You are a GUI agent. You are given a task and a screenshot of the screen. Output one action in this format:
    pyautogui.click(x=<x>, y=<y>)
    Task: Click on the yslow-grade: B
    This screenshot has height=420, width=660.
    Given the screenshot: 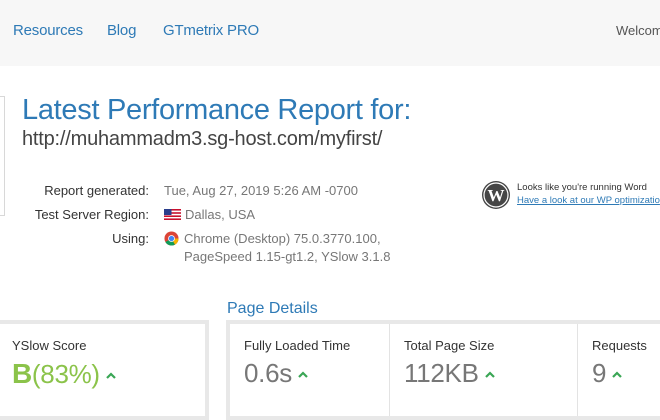 What is the action you would take?
    pyautogui.click(x=22, y=373)
    